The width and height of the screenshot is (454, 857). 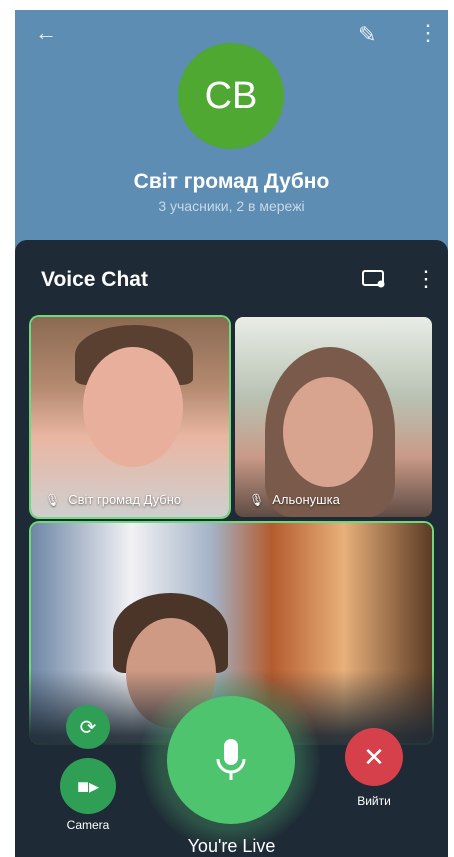 I want to click on group-subtitle: 3 учасники, 2 в мережі, so click(x=231, y=206).